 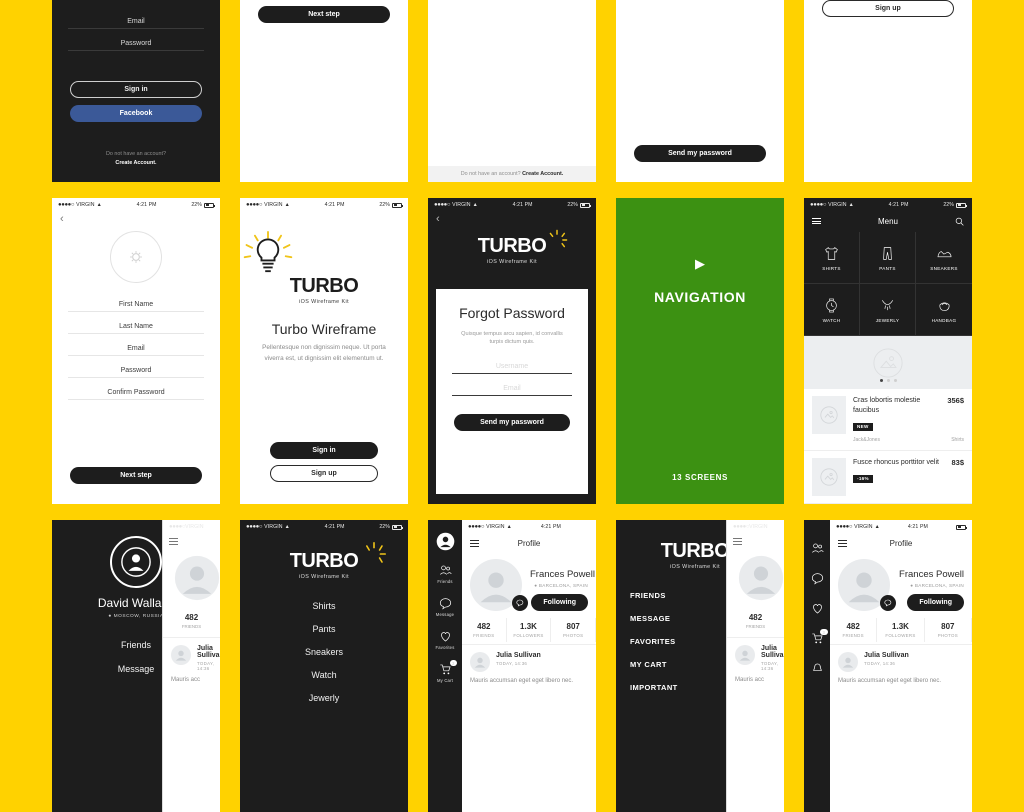 What do you see at coordinates (700, 477) in the screenshot?
I see `screen-count: 13 SCREENS` at bounding box center [700, 477].